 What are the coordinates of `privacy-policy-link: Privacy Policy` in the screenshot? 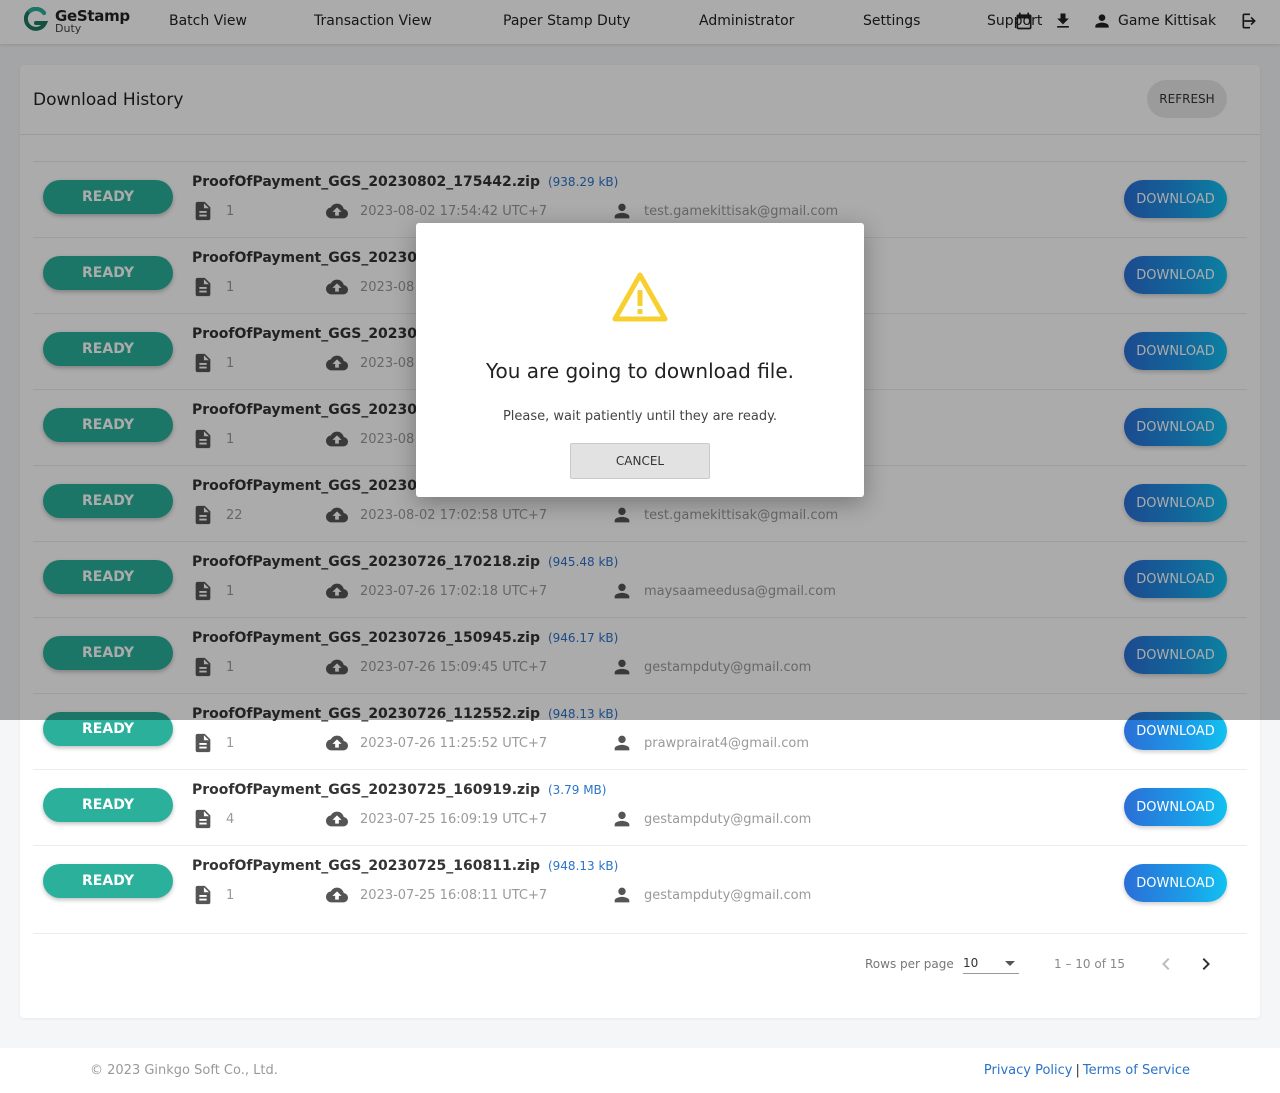 It's located at (1028, 1070).